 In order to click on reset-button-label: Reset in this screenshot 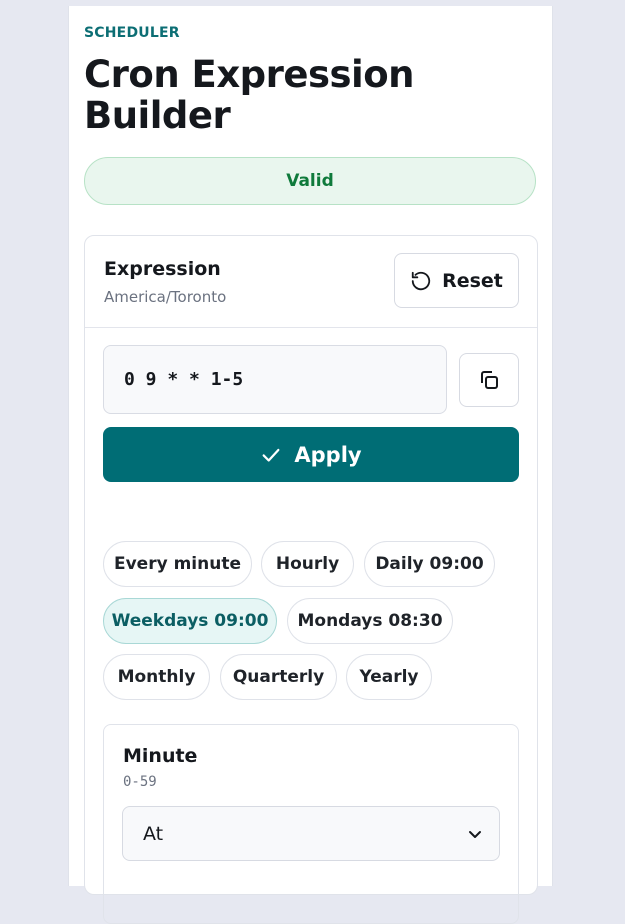, I will do `click(472, 280)`.